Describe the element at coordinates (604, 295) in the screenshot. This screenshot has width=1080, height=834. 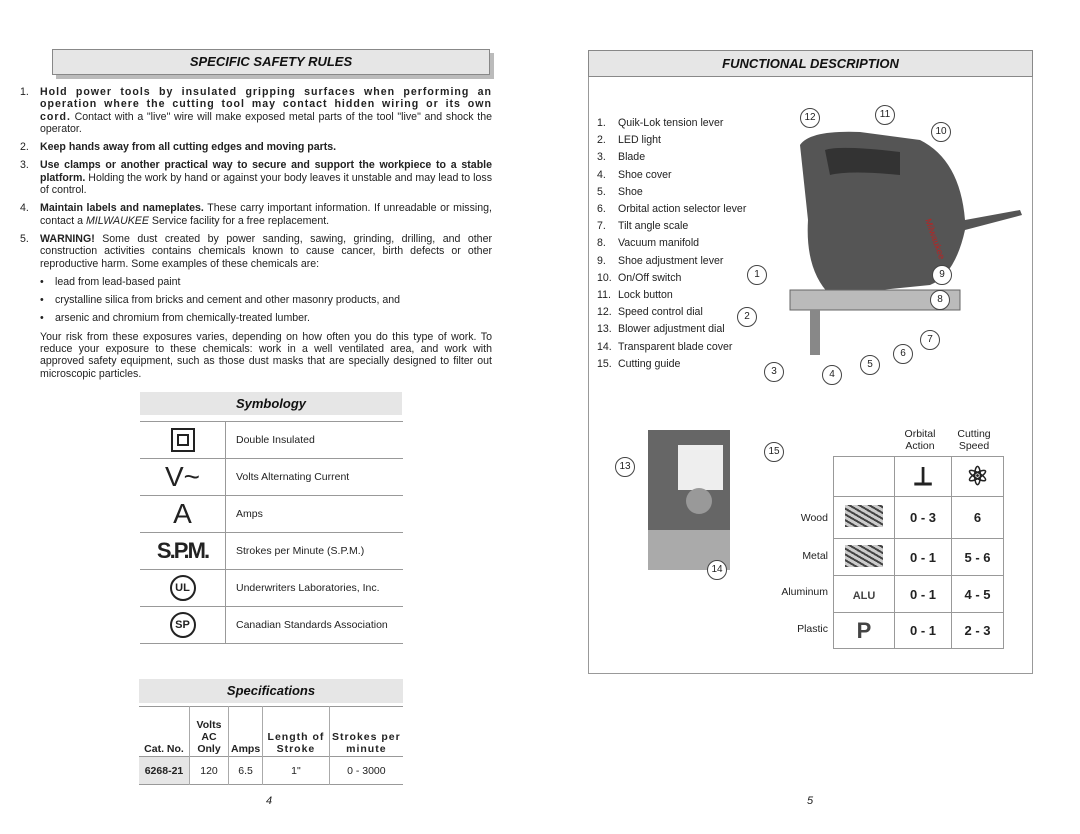
I see `part-number: 11.` at that location.